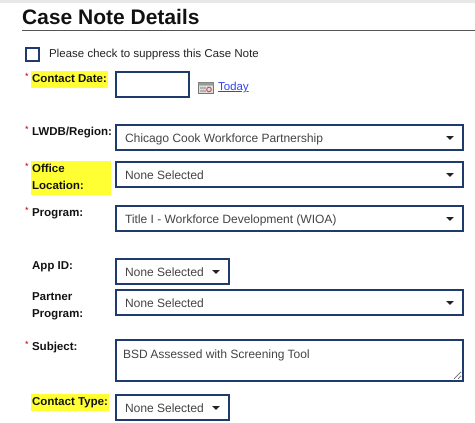 This screenshot has width=475, height=423. What do you see at coordinates (54, 348) in the screenshot?
I see `field-label: Subject:` at bounding box center [54, 348].